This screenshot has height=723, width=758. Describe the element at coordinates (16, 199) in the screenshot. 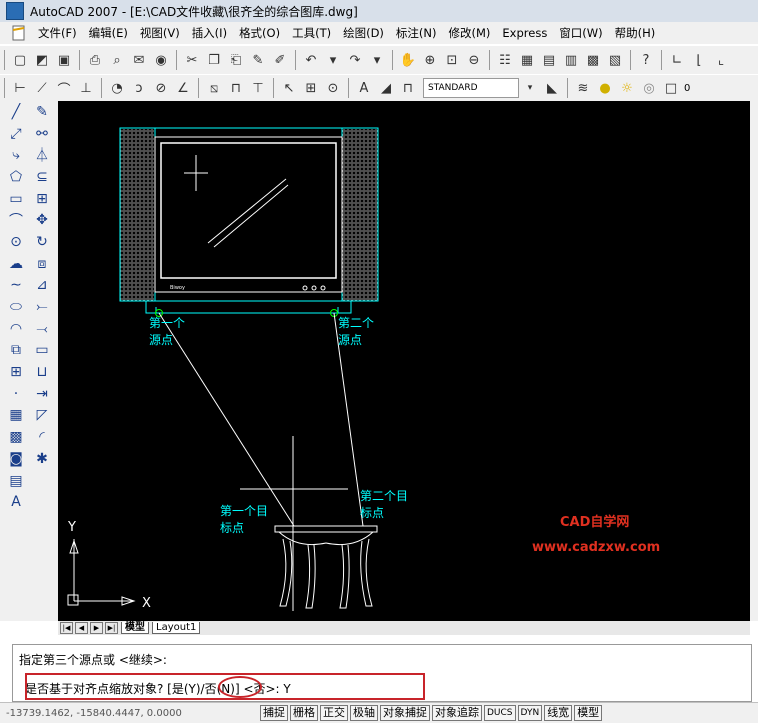

I see `rectangle-icon: ▭` at that location.